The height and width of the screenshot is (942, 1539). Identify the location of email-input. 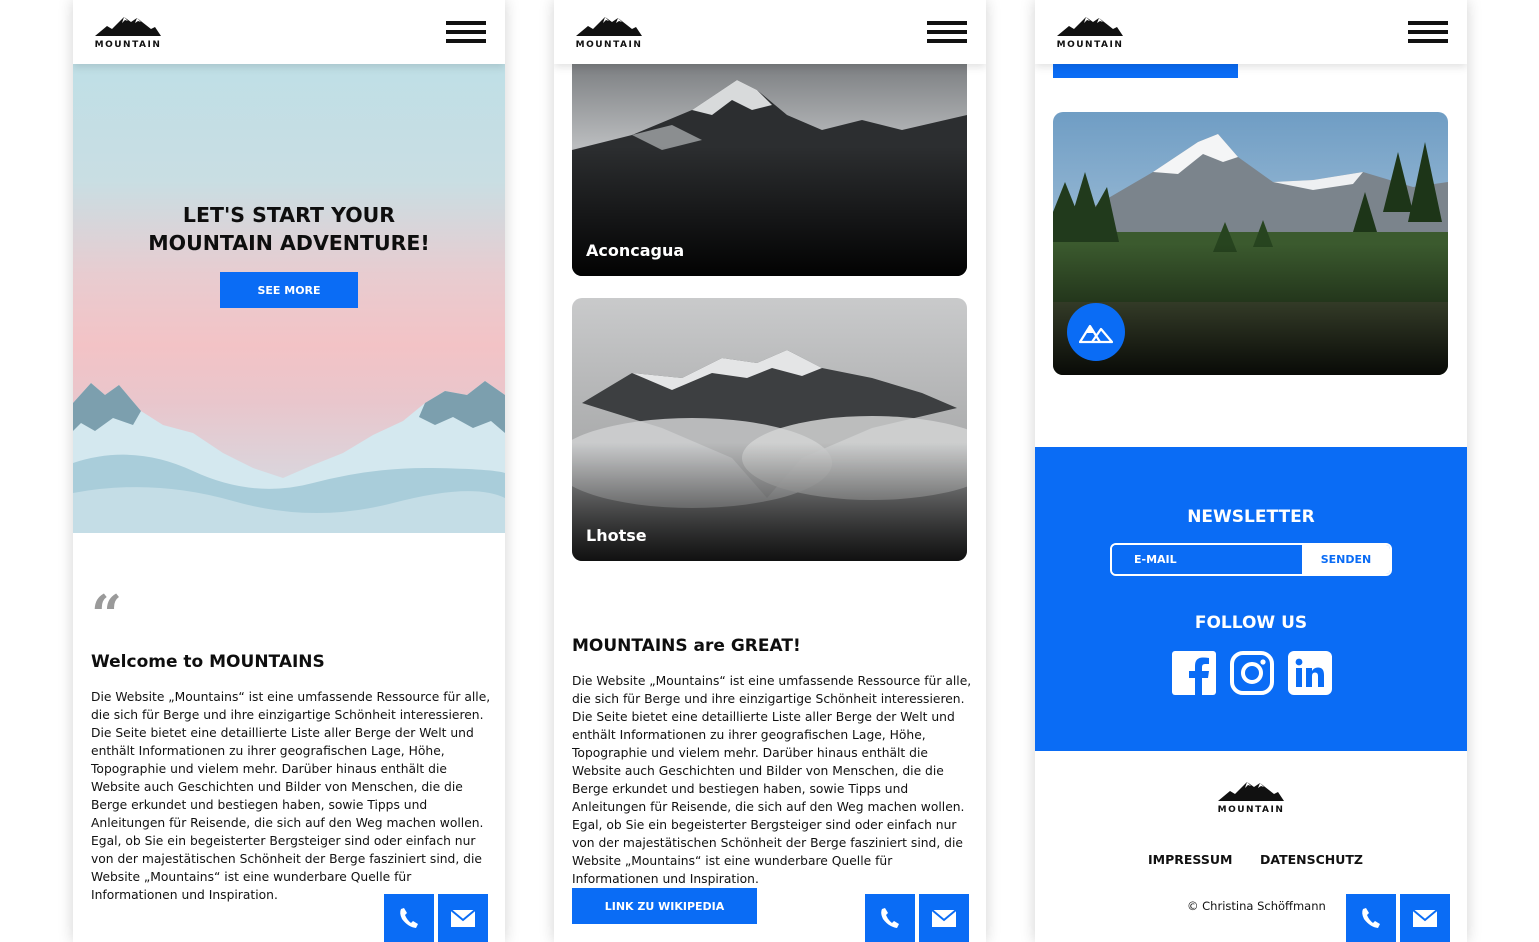
(1207, 559).